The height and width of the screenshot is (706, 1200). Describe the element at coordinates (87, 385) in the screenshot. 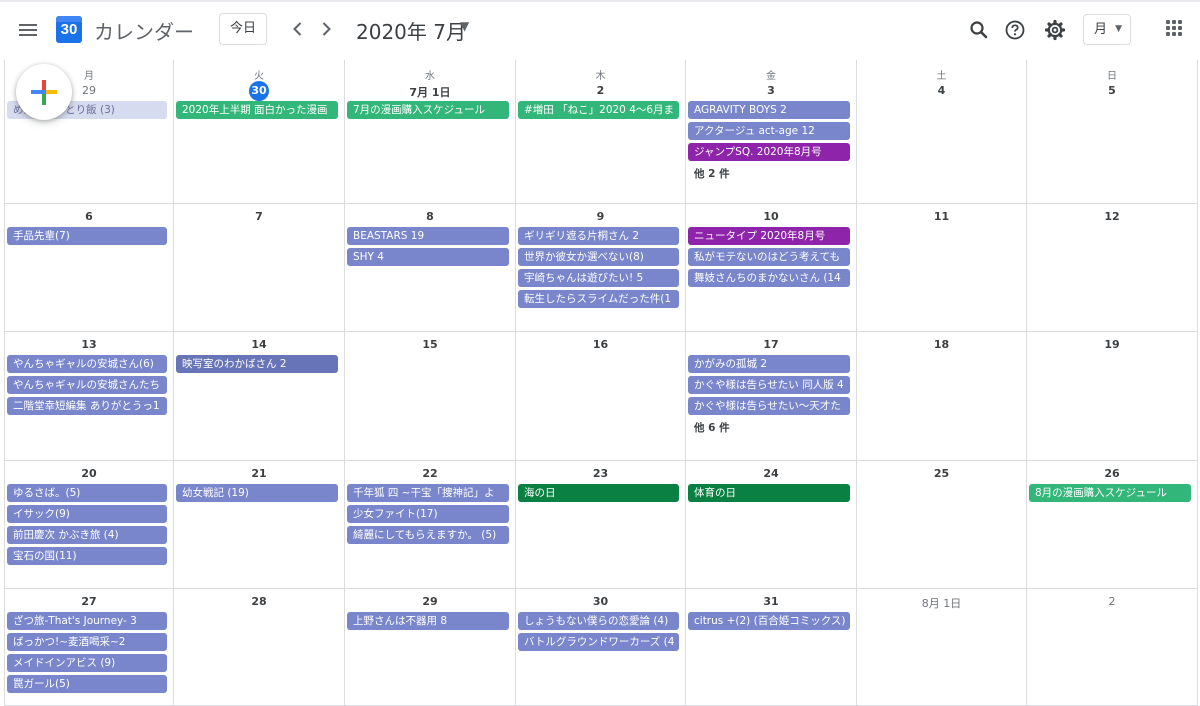

I see `event-chip: やんちゃギャルの安城さんたち` at that location.